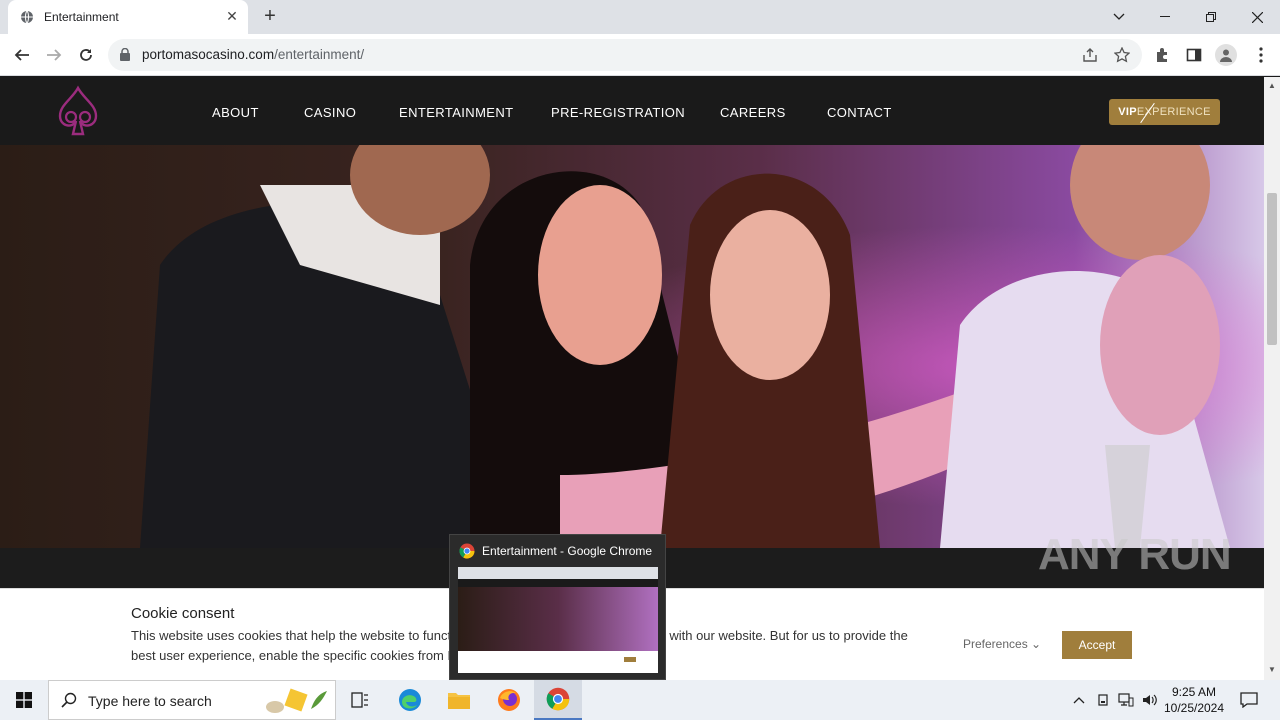 This screenshot has width=1280, height=720. Describe the element at coordinates (1164, 112) in the screenshot. I see `vip-experience-button: VIP EXPERIENCE` at that location.